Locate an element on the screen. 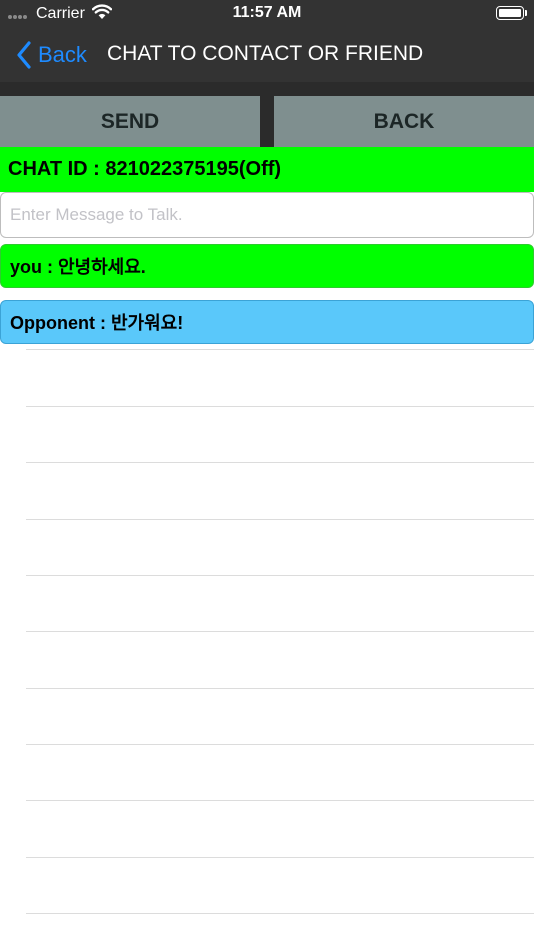  chat-id-label: CHAT ID : 821022375195(Off) is located at coordinates (145, 169).